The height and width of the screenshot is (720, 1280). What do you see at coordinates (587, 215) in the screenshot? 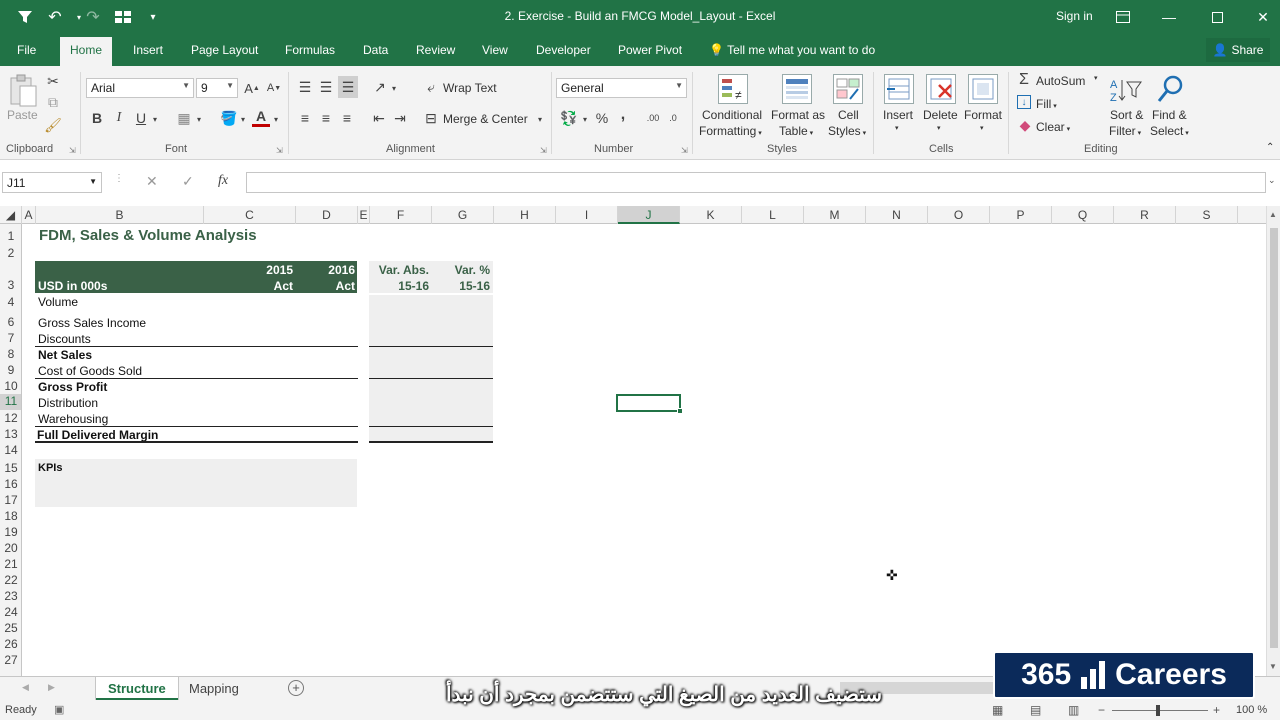
I see `column-header-i: I` at bounding box center [587, 215].